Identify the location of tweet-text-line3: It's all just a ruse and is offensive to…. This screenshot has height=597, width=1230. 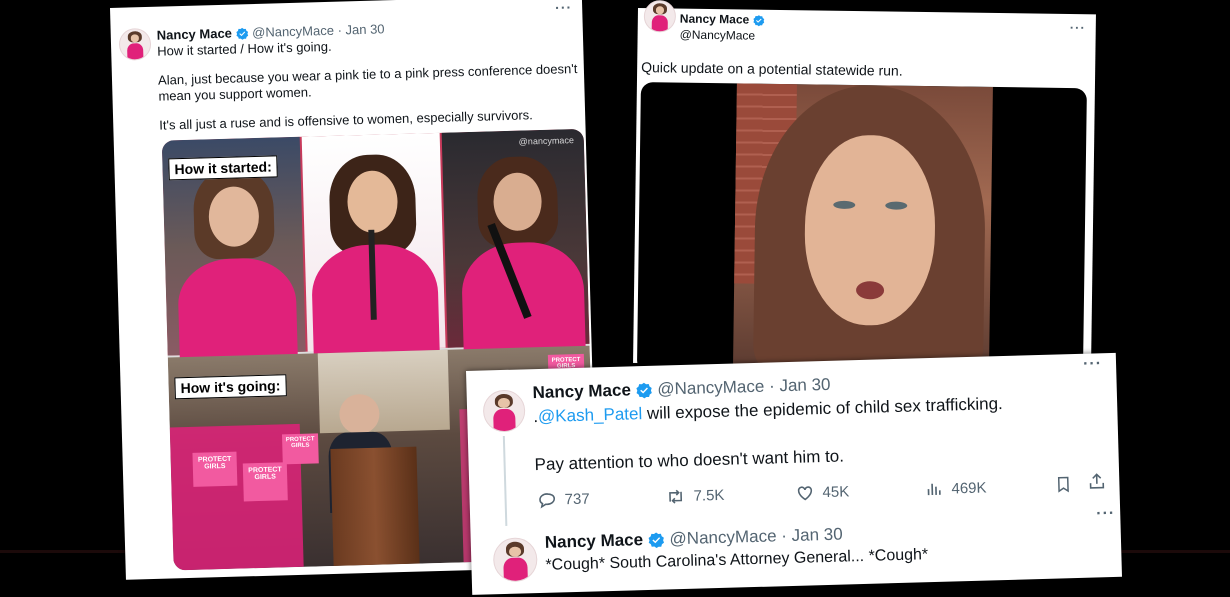
(346, 120).